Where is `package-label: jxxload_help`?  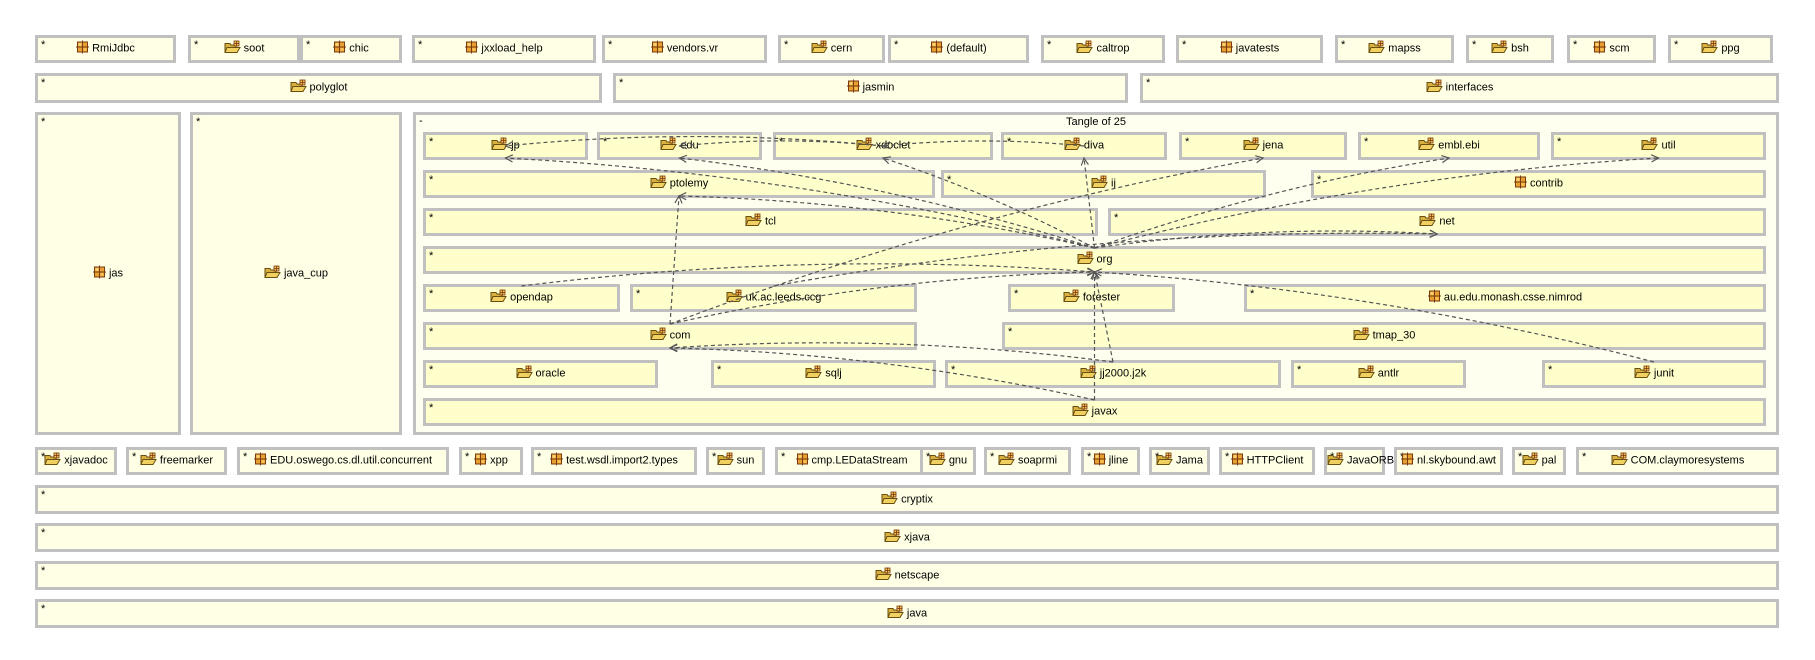
package-label: jxxload_help is located at coordinates (504, 49).